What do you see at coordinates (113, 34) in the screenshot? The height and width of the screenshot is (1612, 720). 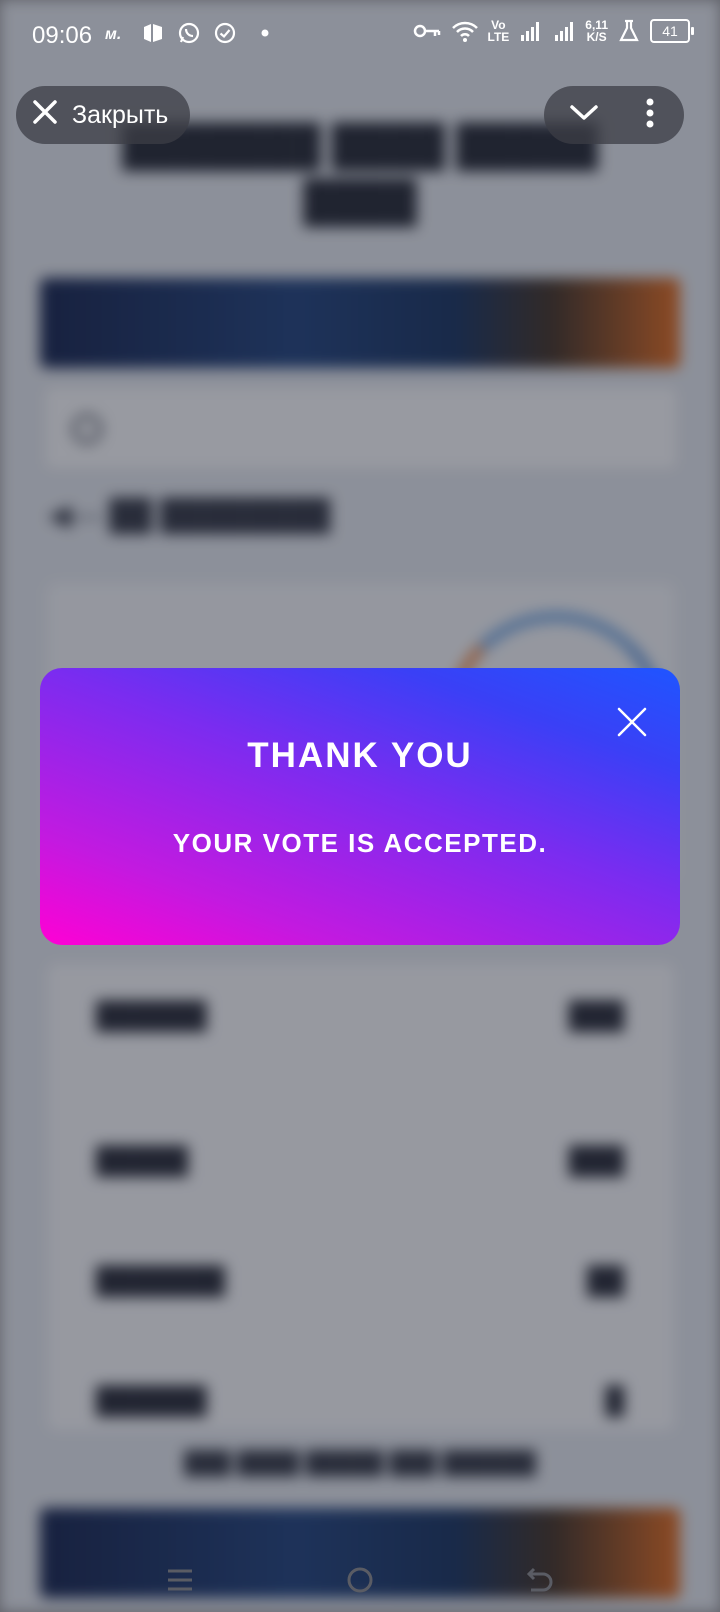 I see `svg-text: м.` at bounding box center [113, 34].